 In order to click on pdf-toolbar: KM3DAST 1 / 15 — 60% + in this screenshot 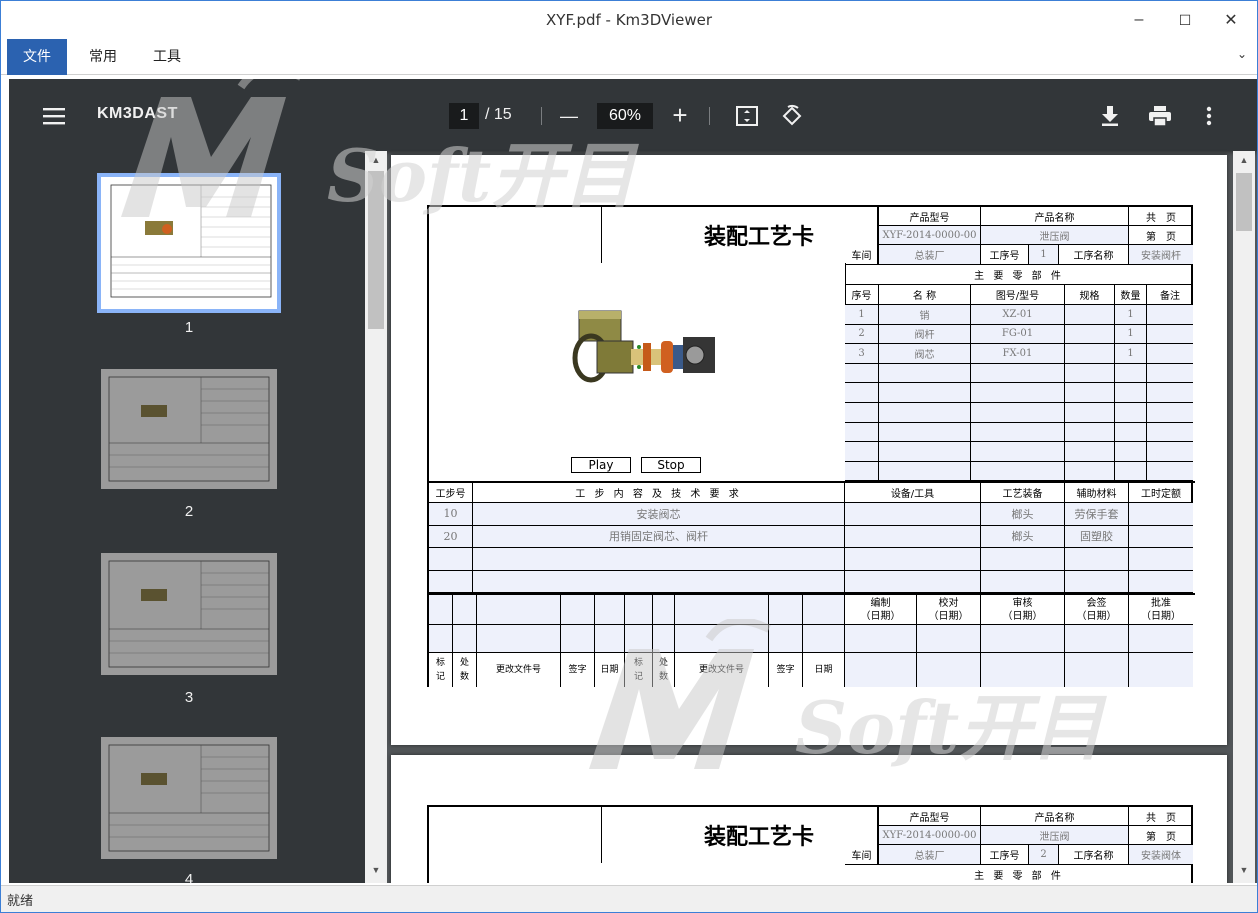, I will do `click(633, 115)`.